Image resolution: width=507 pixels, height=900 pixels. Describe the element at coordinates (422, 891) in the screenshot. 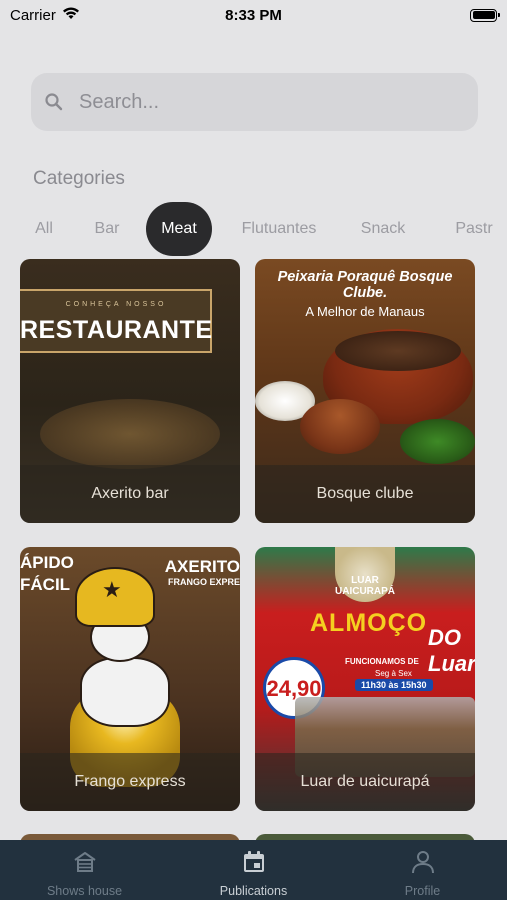

I see `tab-label: Profile` at that location.